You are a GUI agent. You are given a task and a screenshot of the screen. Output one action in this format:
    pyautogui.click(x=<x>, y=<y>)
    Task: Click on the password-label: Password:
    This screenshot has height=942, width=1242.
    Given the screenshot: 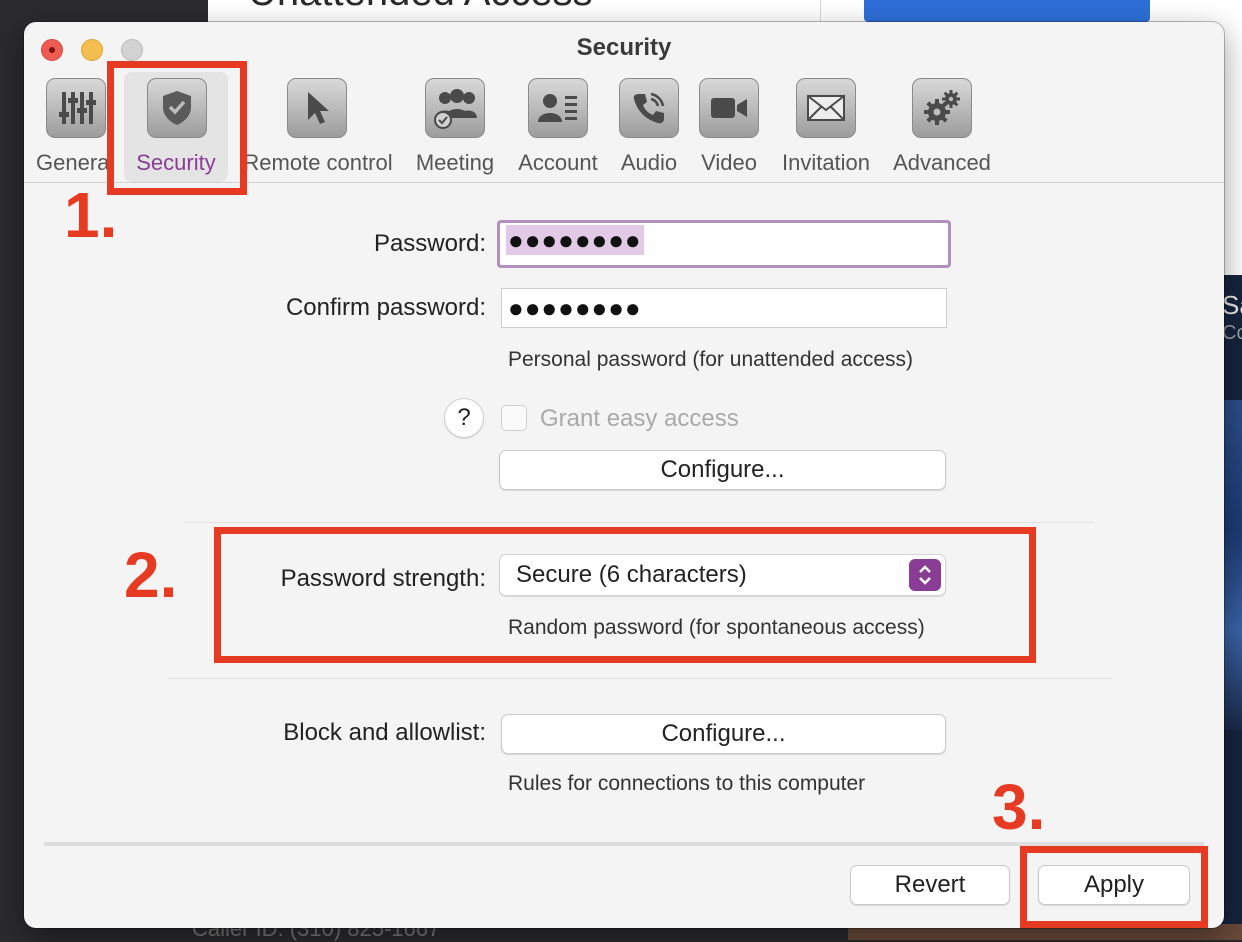 What is the action you would take?
    pyautogui.click(x=429, y=243)
    